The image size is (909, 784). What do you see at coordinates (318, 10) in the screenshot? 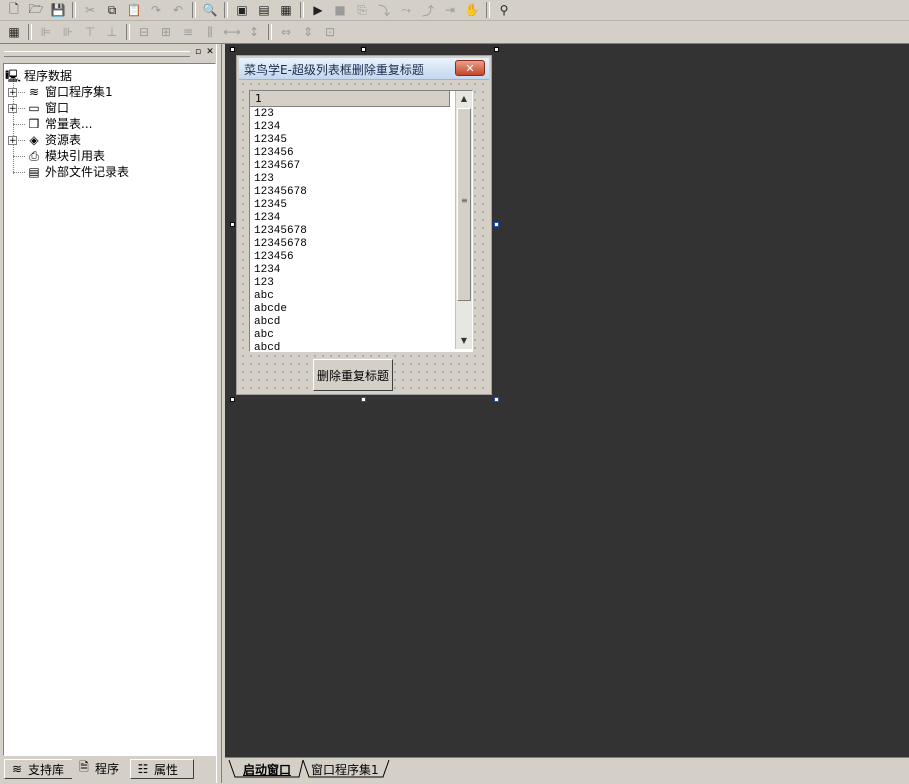
I see `run-icon: ▶` at bounding box center [318, 10].